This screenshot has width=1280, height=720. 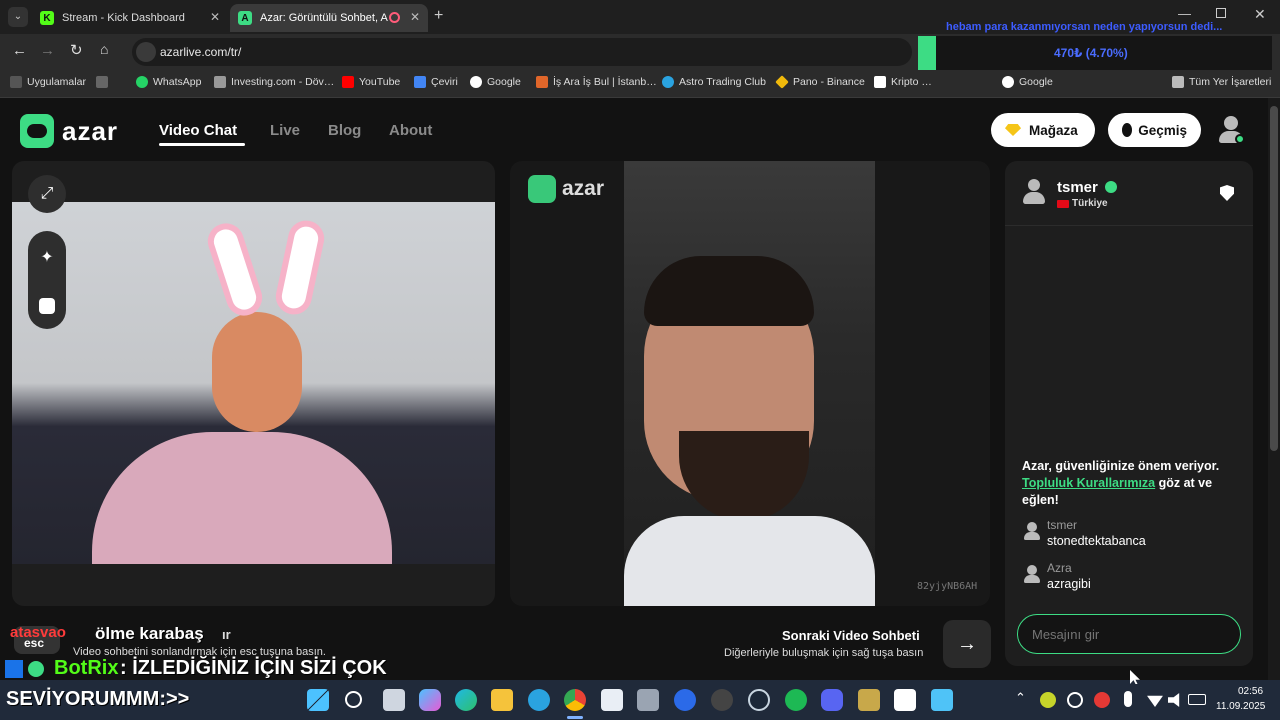 I want to click on azar-logo: azar, so click(x=69, y=131).